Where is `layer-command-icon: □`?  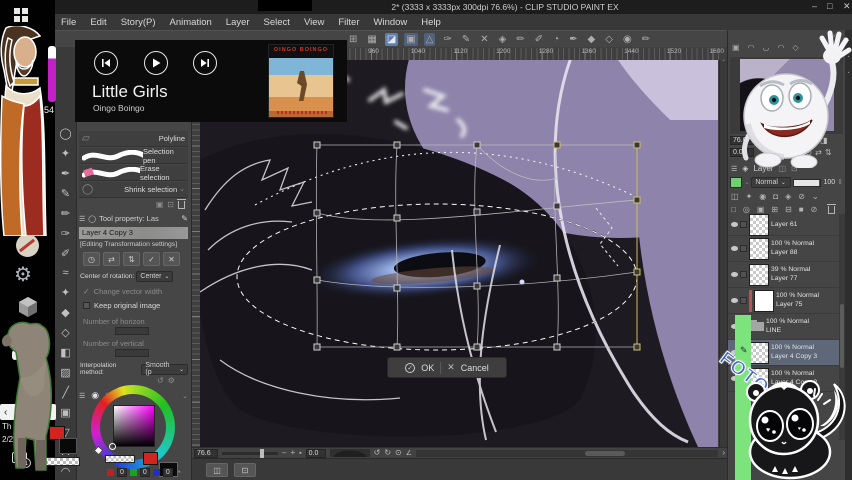
layer-command-icon: □ is located at coordinates (733, 209).